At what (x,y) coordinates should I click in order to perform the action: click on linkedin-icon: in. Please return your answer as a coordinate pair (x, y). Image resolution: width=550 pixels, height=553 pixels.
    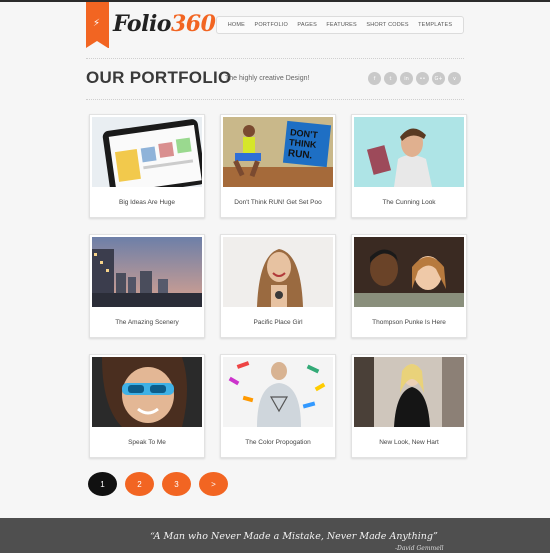
    Looking at the image, I should click on (406, 78).